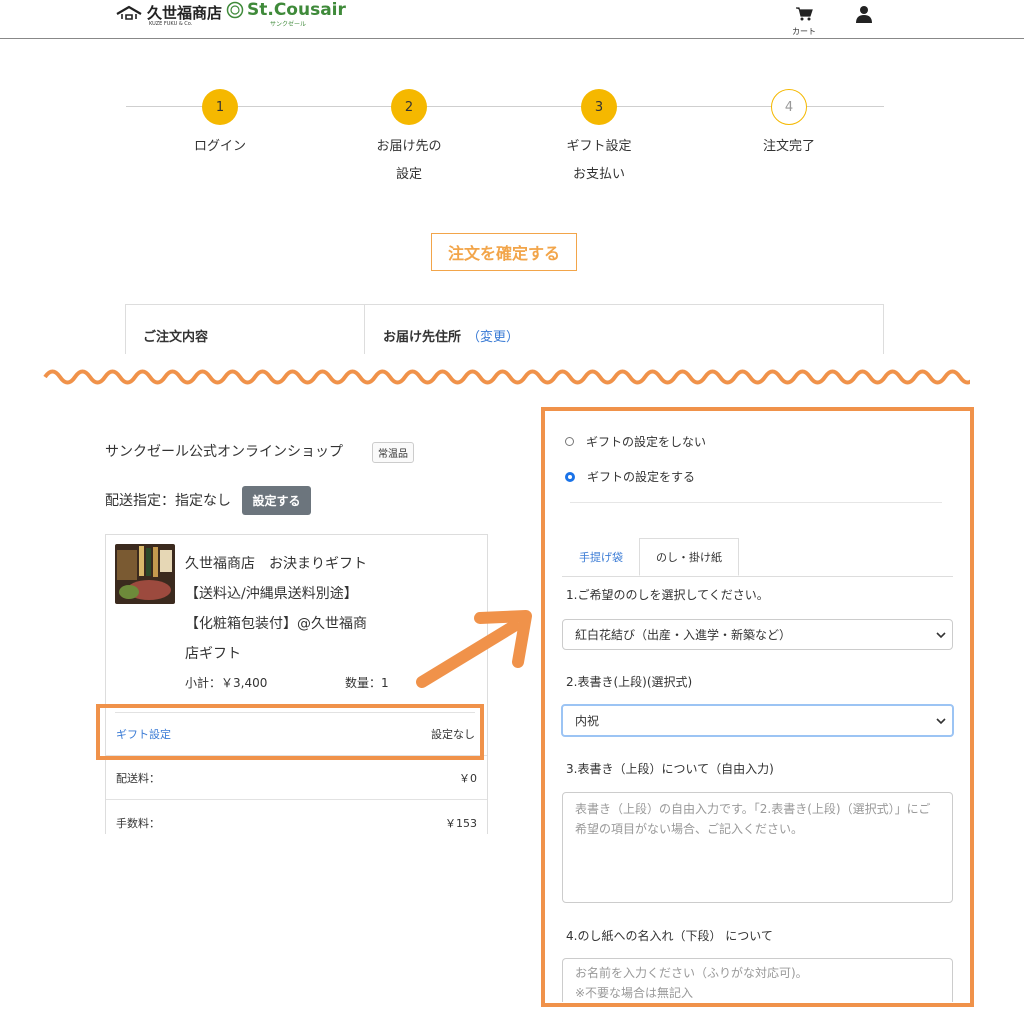 This screenshot has width=1024, height=1024. I want to click on product-title-line: 【化粧箱包装付】@久世福商, so click(276, 624).